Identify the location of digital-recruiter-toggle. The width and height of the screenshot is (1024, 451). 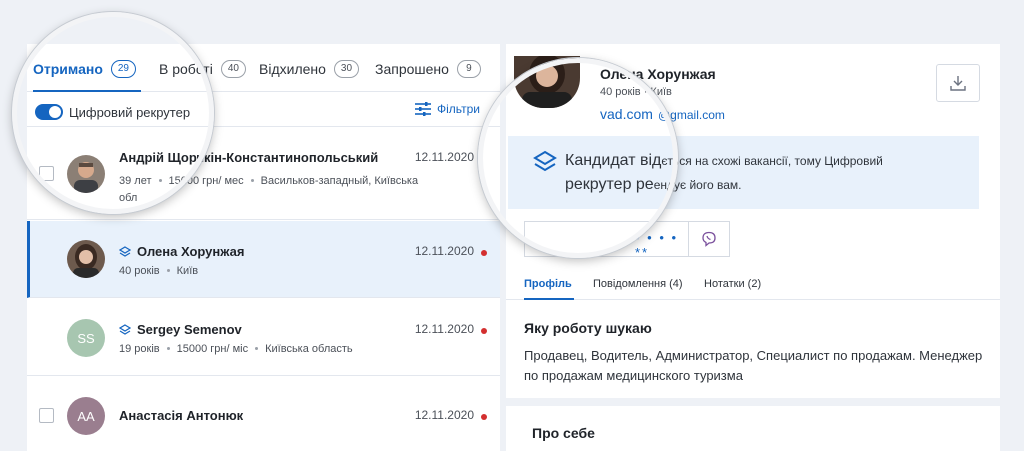
(49, 112).